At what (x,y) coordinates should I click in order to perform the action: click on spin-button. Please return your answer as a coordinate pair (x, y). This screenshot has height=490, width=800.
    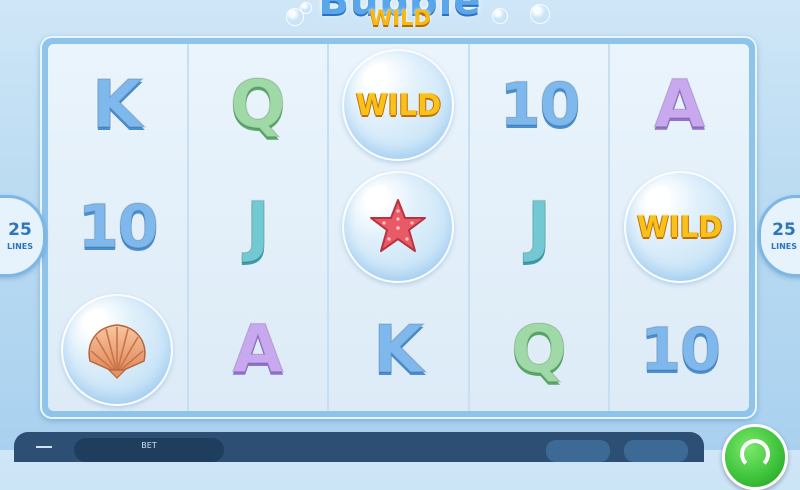
    Looking at the image, I should click on (755, 457).